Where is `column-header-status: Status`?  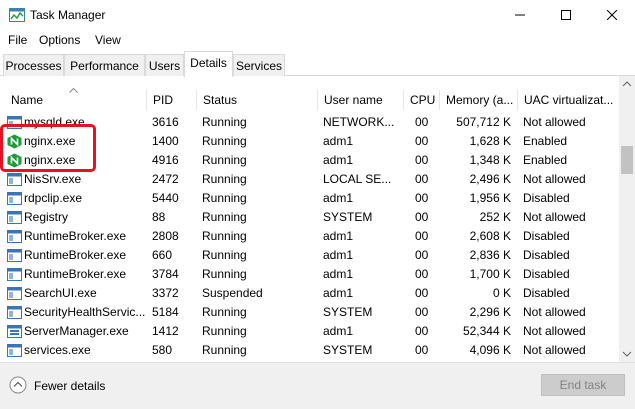 column-header-status: Status is located at coordinates (256, 100).